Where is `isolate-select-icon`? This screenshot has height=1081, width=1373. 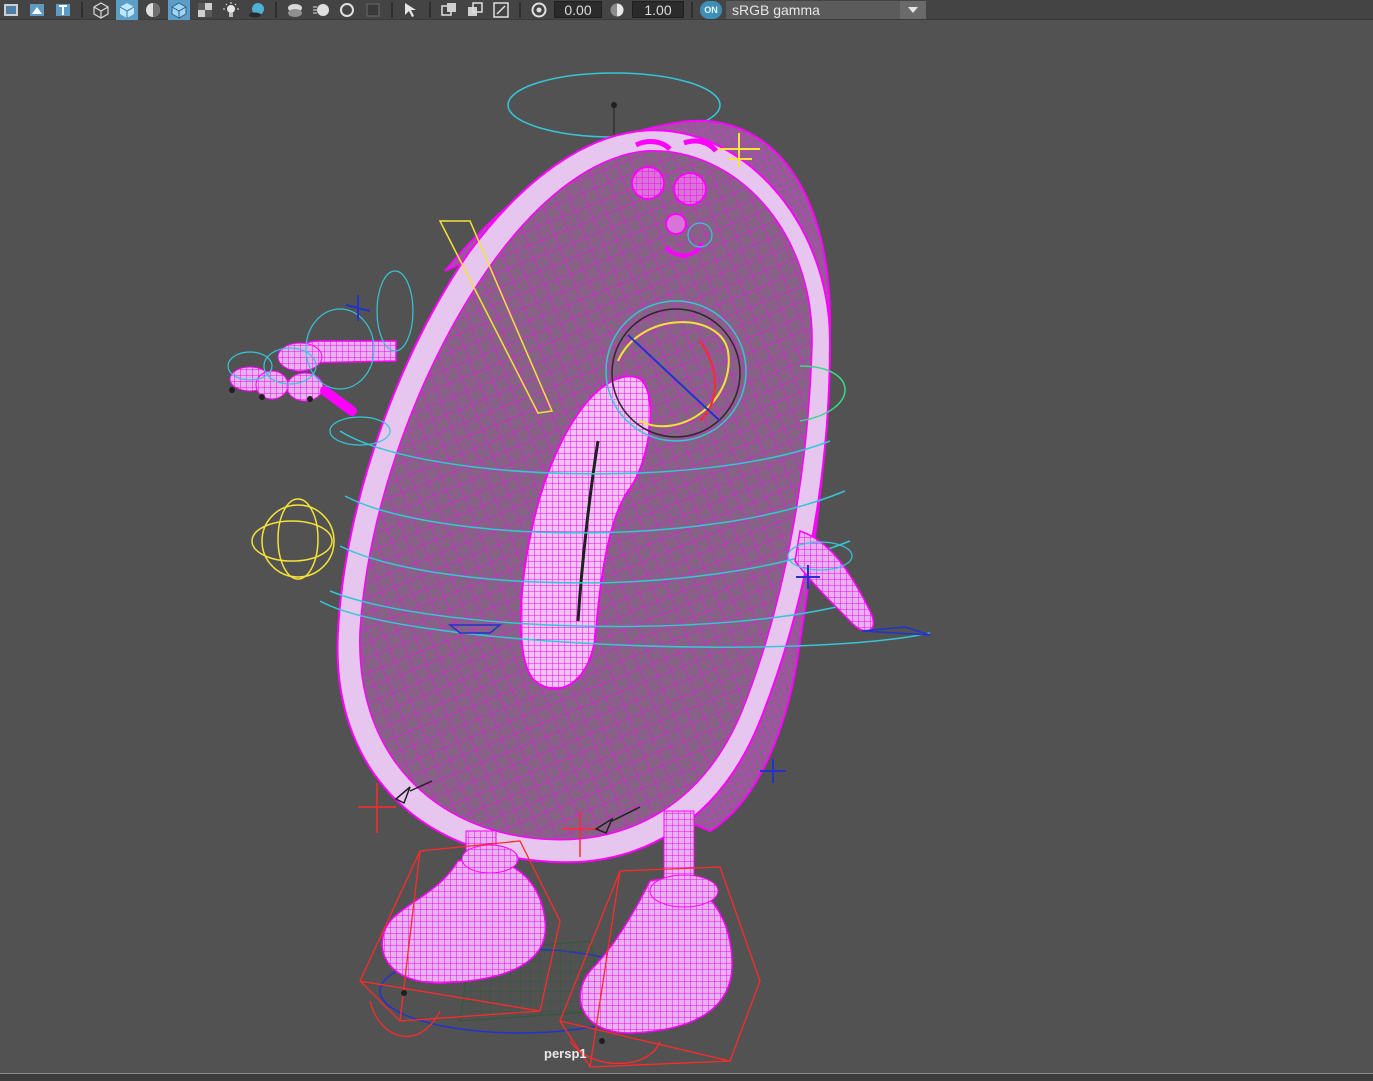 isolate-select-icon is located at coordinates (411, 10).